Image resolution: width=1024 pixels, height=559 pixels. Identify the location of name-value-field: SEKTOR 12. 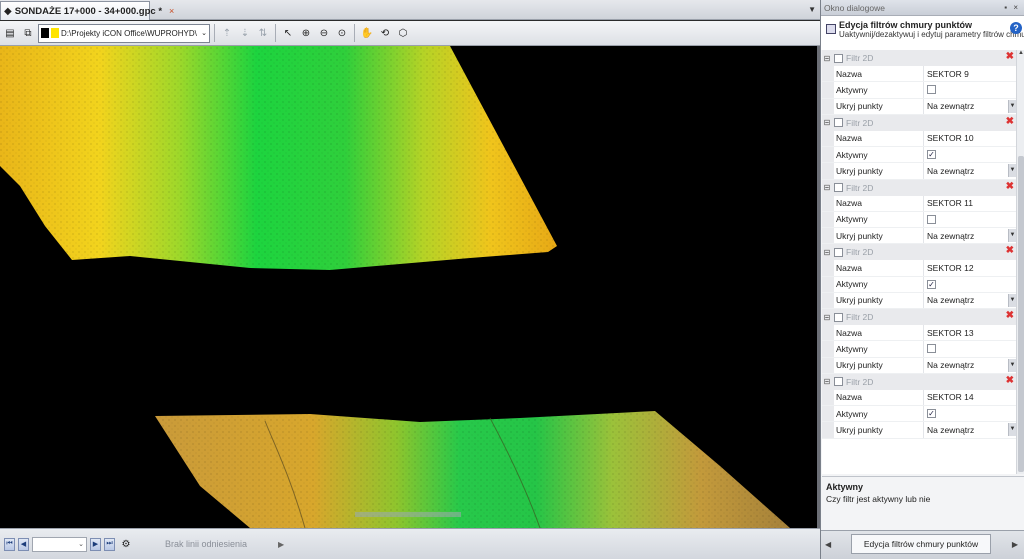
(970, 267).